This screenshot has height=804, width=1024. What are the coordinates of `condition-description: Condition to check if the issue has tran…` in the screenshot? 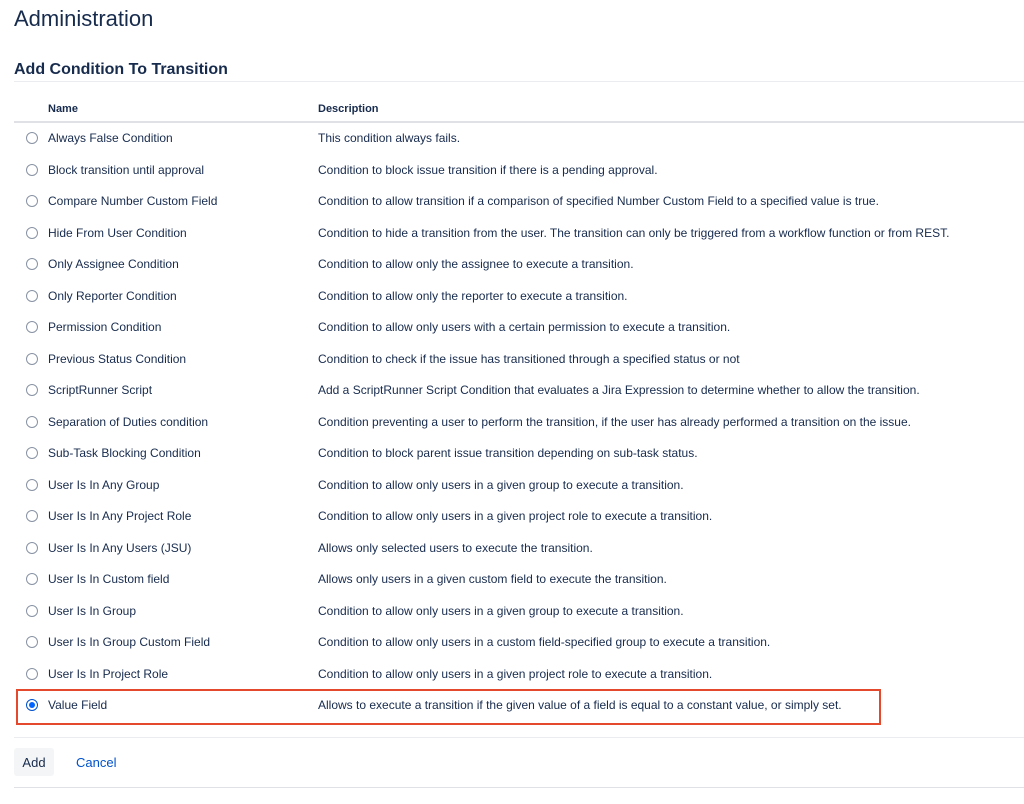 It's located at (529, 358).